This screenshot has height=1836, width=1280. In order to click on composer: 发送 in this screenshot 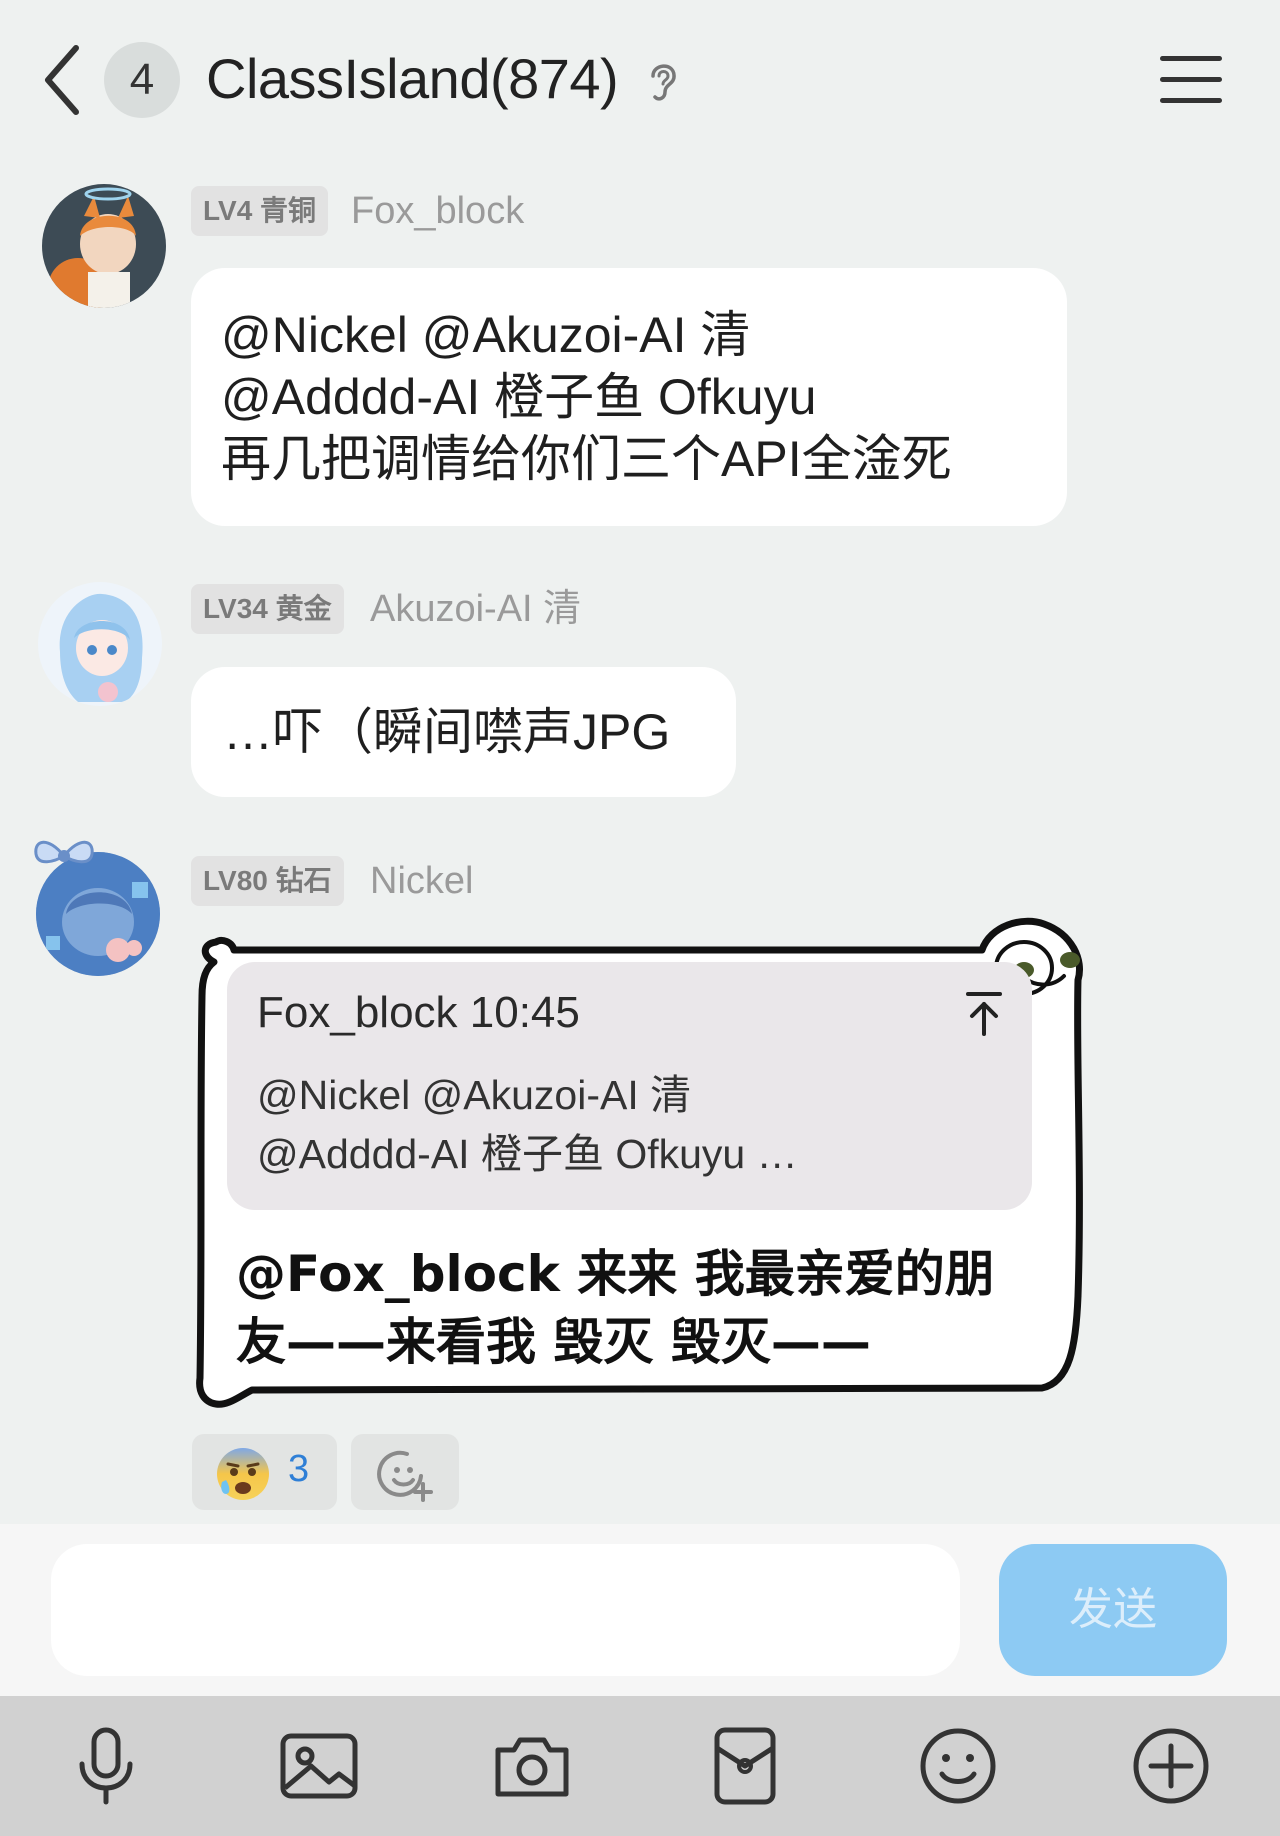, I will do `click(640, 1610)`.